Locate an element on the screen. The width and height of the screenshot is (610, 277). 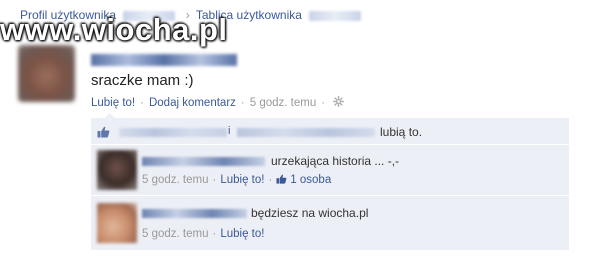
post-actions: Lubię to! · Dodaj komentarz · 5 godz. temu · is located at coordinates (218, 102).